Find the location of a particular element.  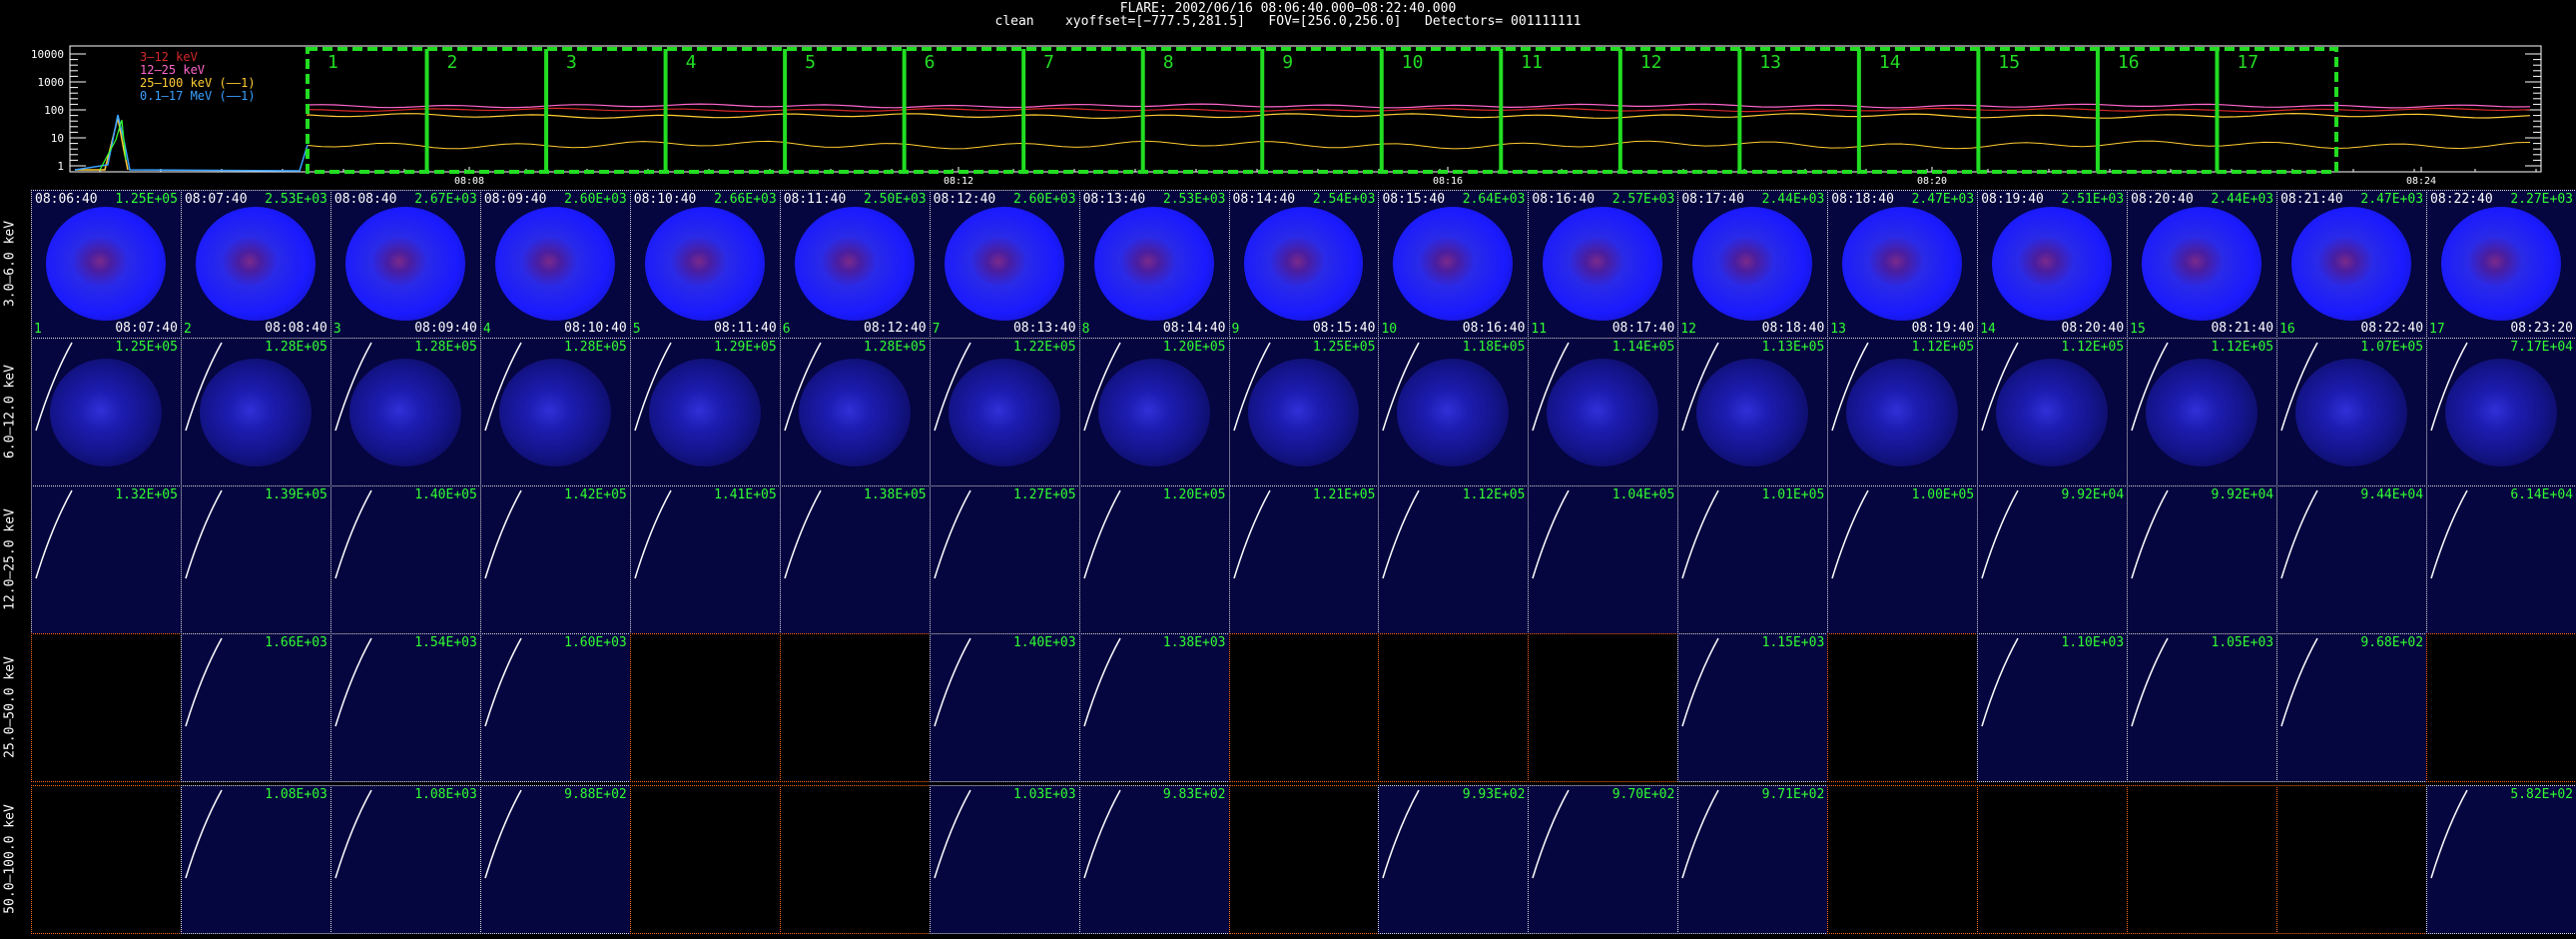

image-cell: 1.21E+05 is located at coordinates (1304, 560).